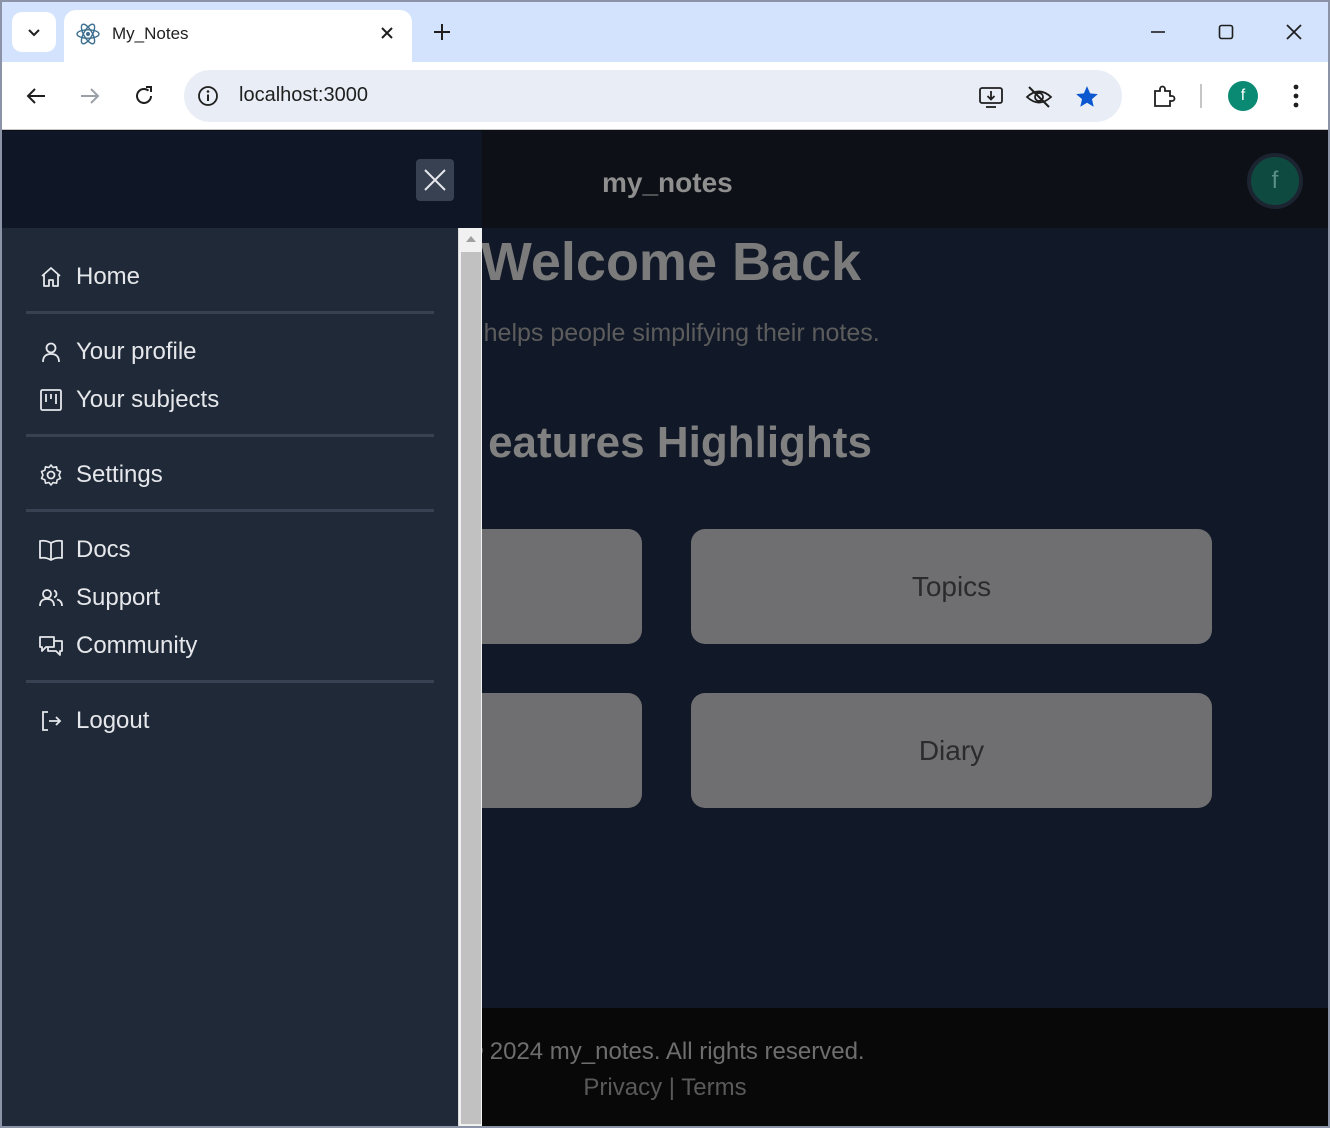 Image resolution: width=1330 pixels, height=1128 pixels. I want to click on plus-icon, so click(442, 32).